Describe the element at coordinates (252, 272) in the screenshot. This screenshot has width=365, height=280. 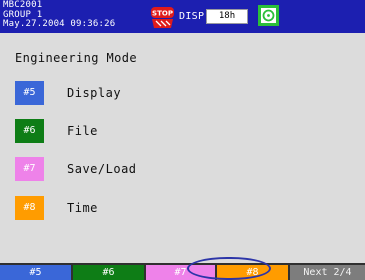
I see `softkey-8: #8` at that location.